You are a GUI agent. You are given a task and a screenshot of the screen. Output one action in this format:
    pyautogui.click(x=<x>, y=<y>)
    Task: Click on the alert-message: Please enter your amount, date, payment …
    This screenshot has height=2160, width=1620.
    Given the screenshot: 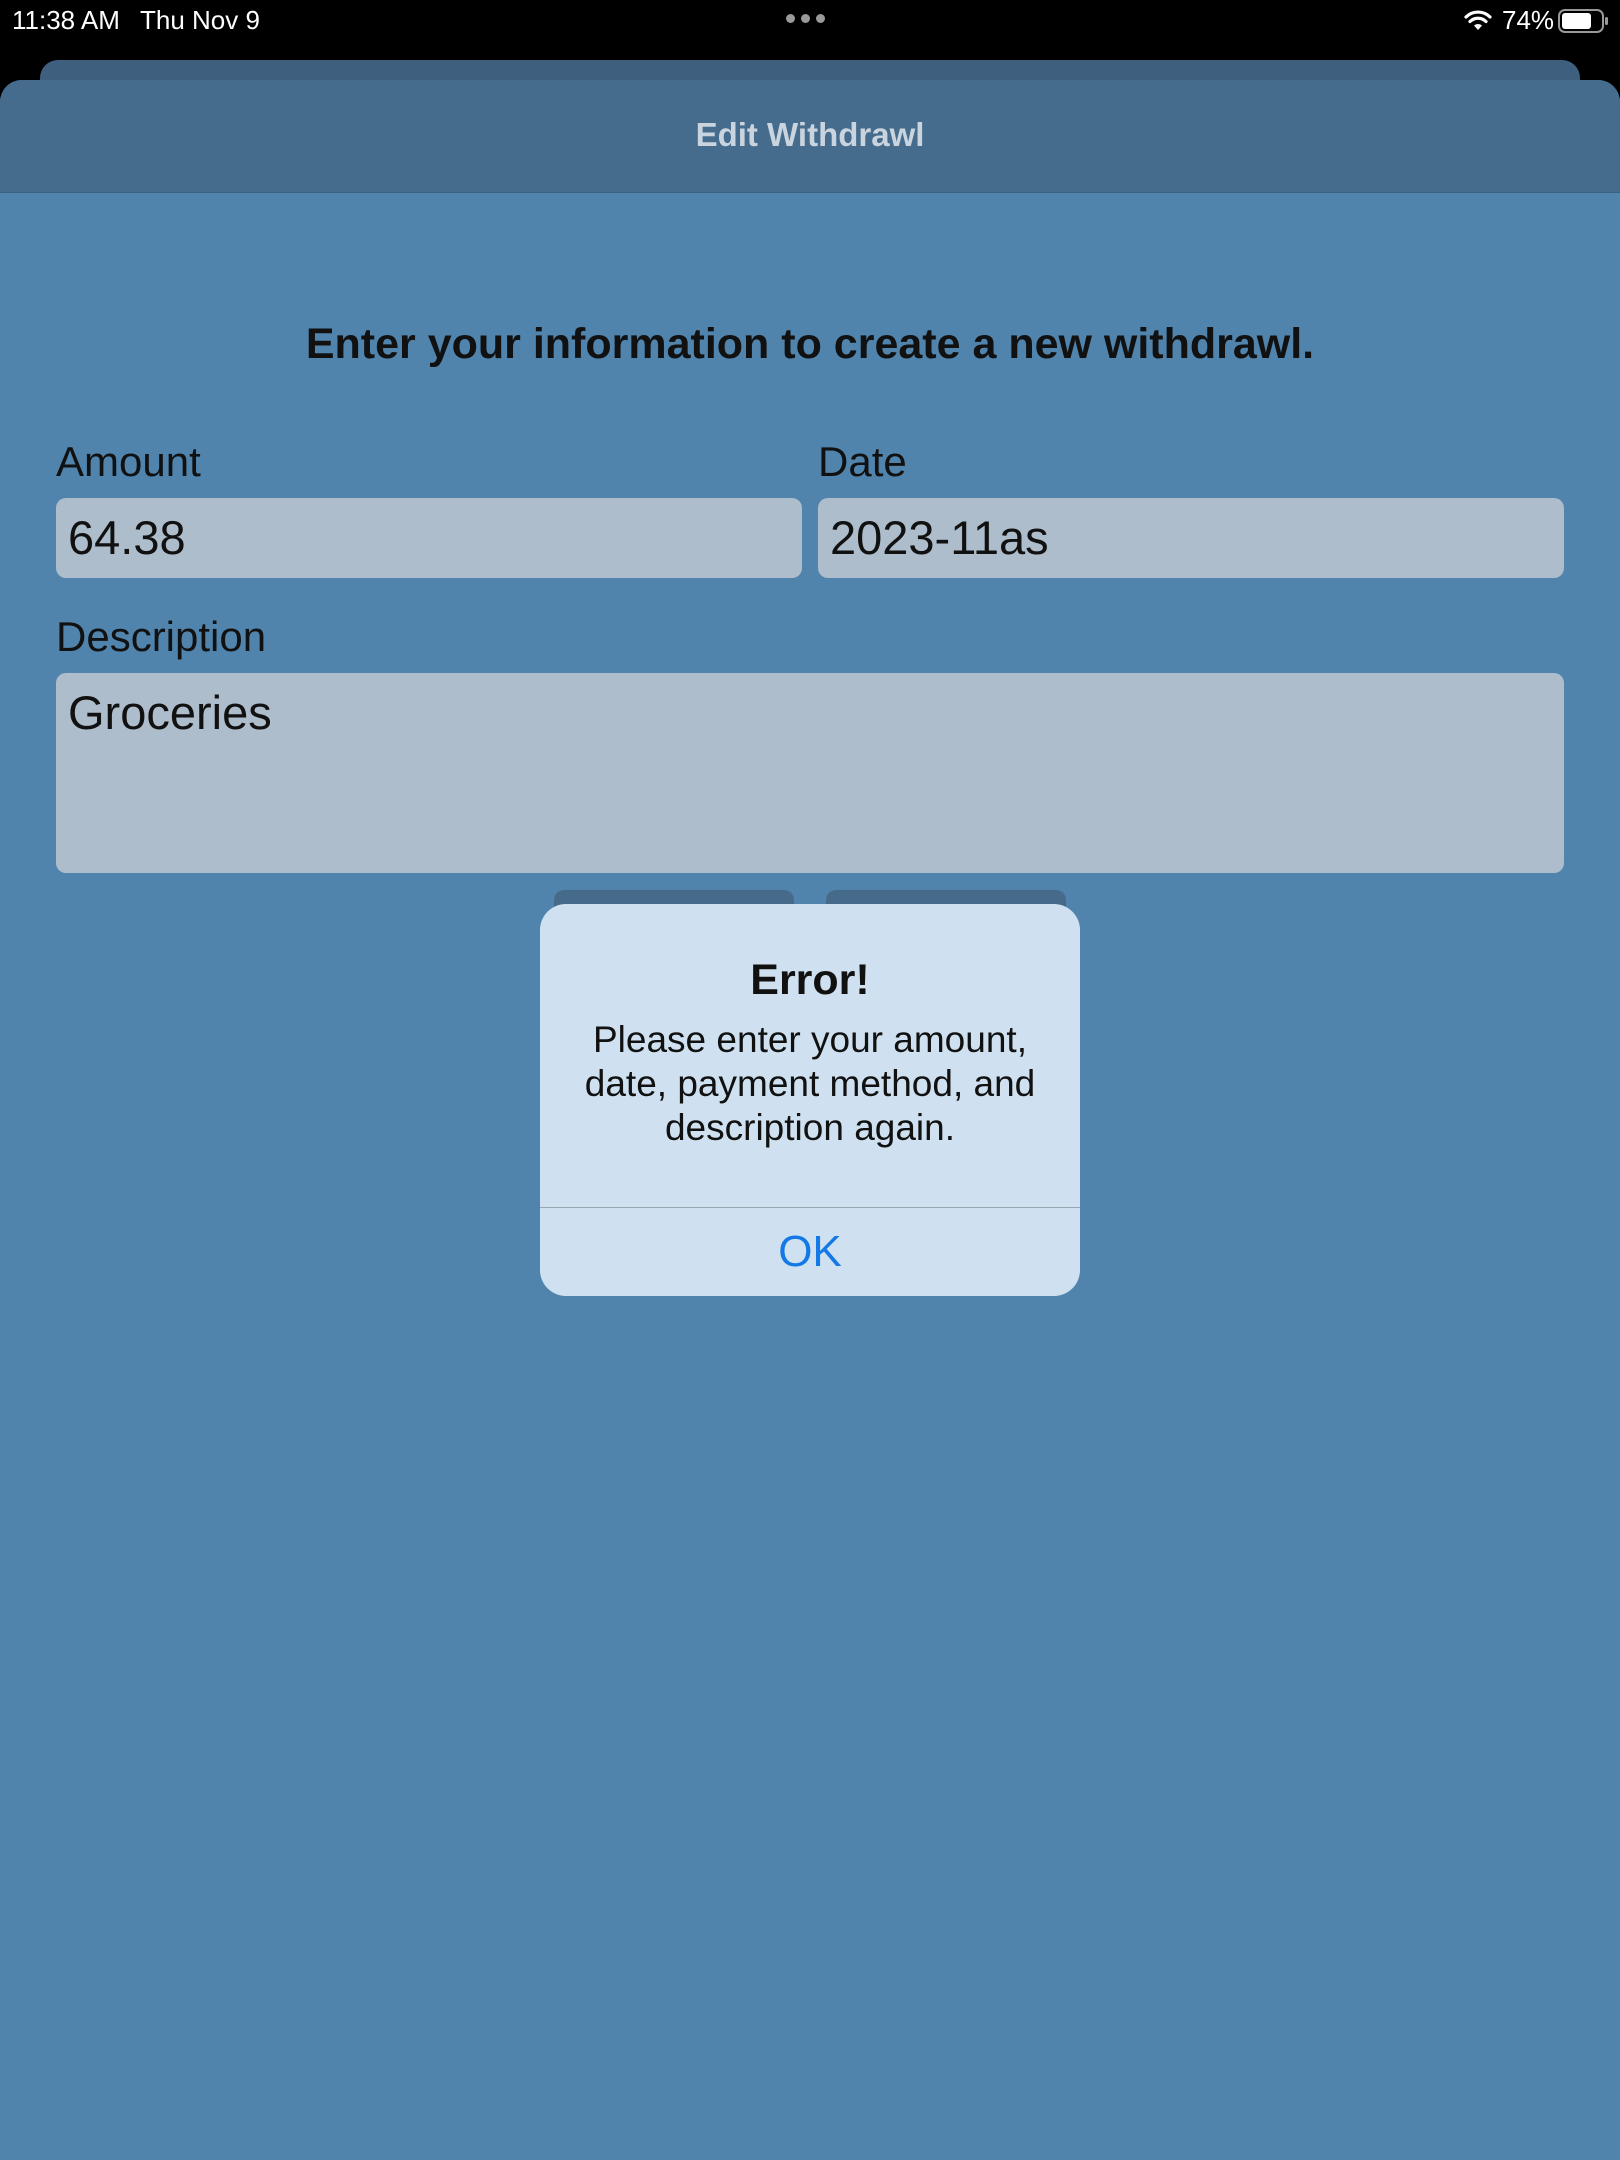 What is the action you would take?
    pyautogui.click(x=810, y=1083)
    